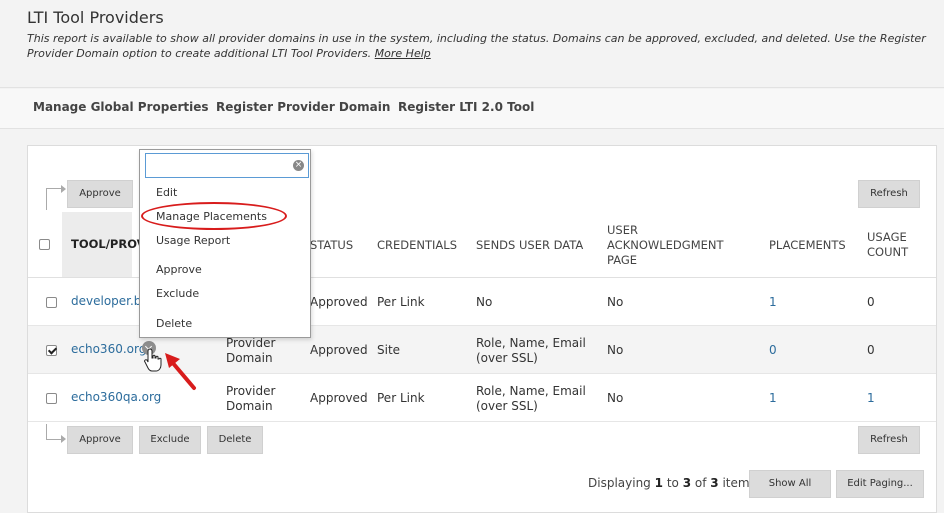  Describe the element at coordinates (714, 483) in the screenshot. I see `paging-total: 3` at that location.